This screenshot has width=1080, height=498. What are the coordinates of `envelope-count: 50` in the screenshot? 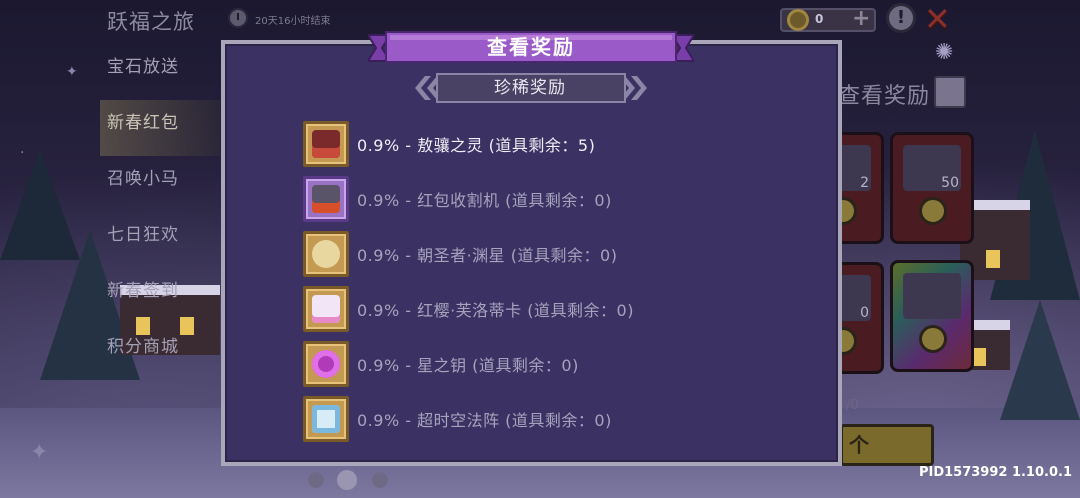 It's located at (950, 183).